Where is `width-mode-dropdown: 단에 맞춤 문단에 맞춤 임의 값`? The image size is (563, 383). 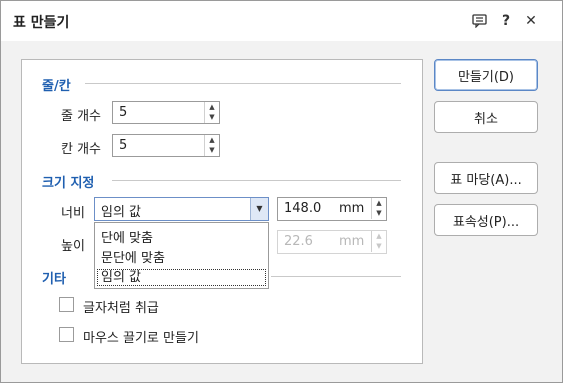 width-mode-dropdown: 단에 맞춤 문단에 맞춤 임의 값 is located at coordinates (181, 255).